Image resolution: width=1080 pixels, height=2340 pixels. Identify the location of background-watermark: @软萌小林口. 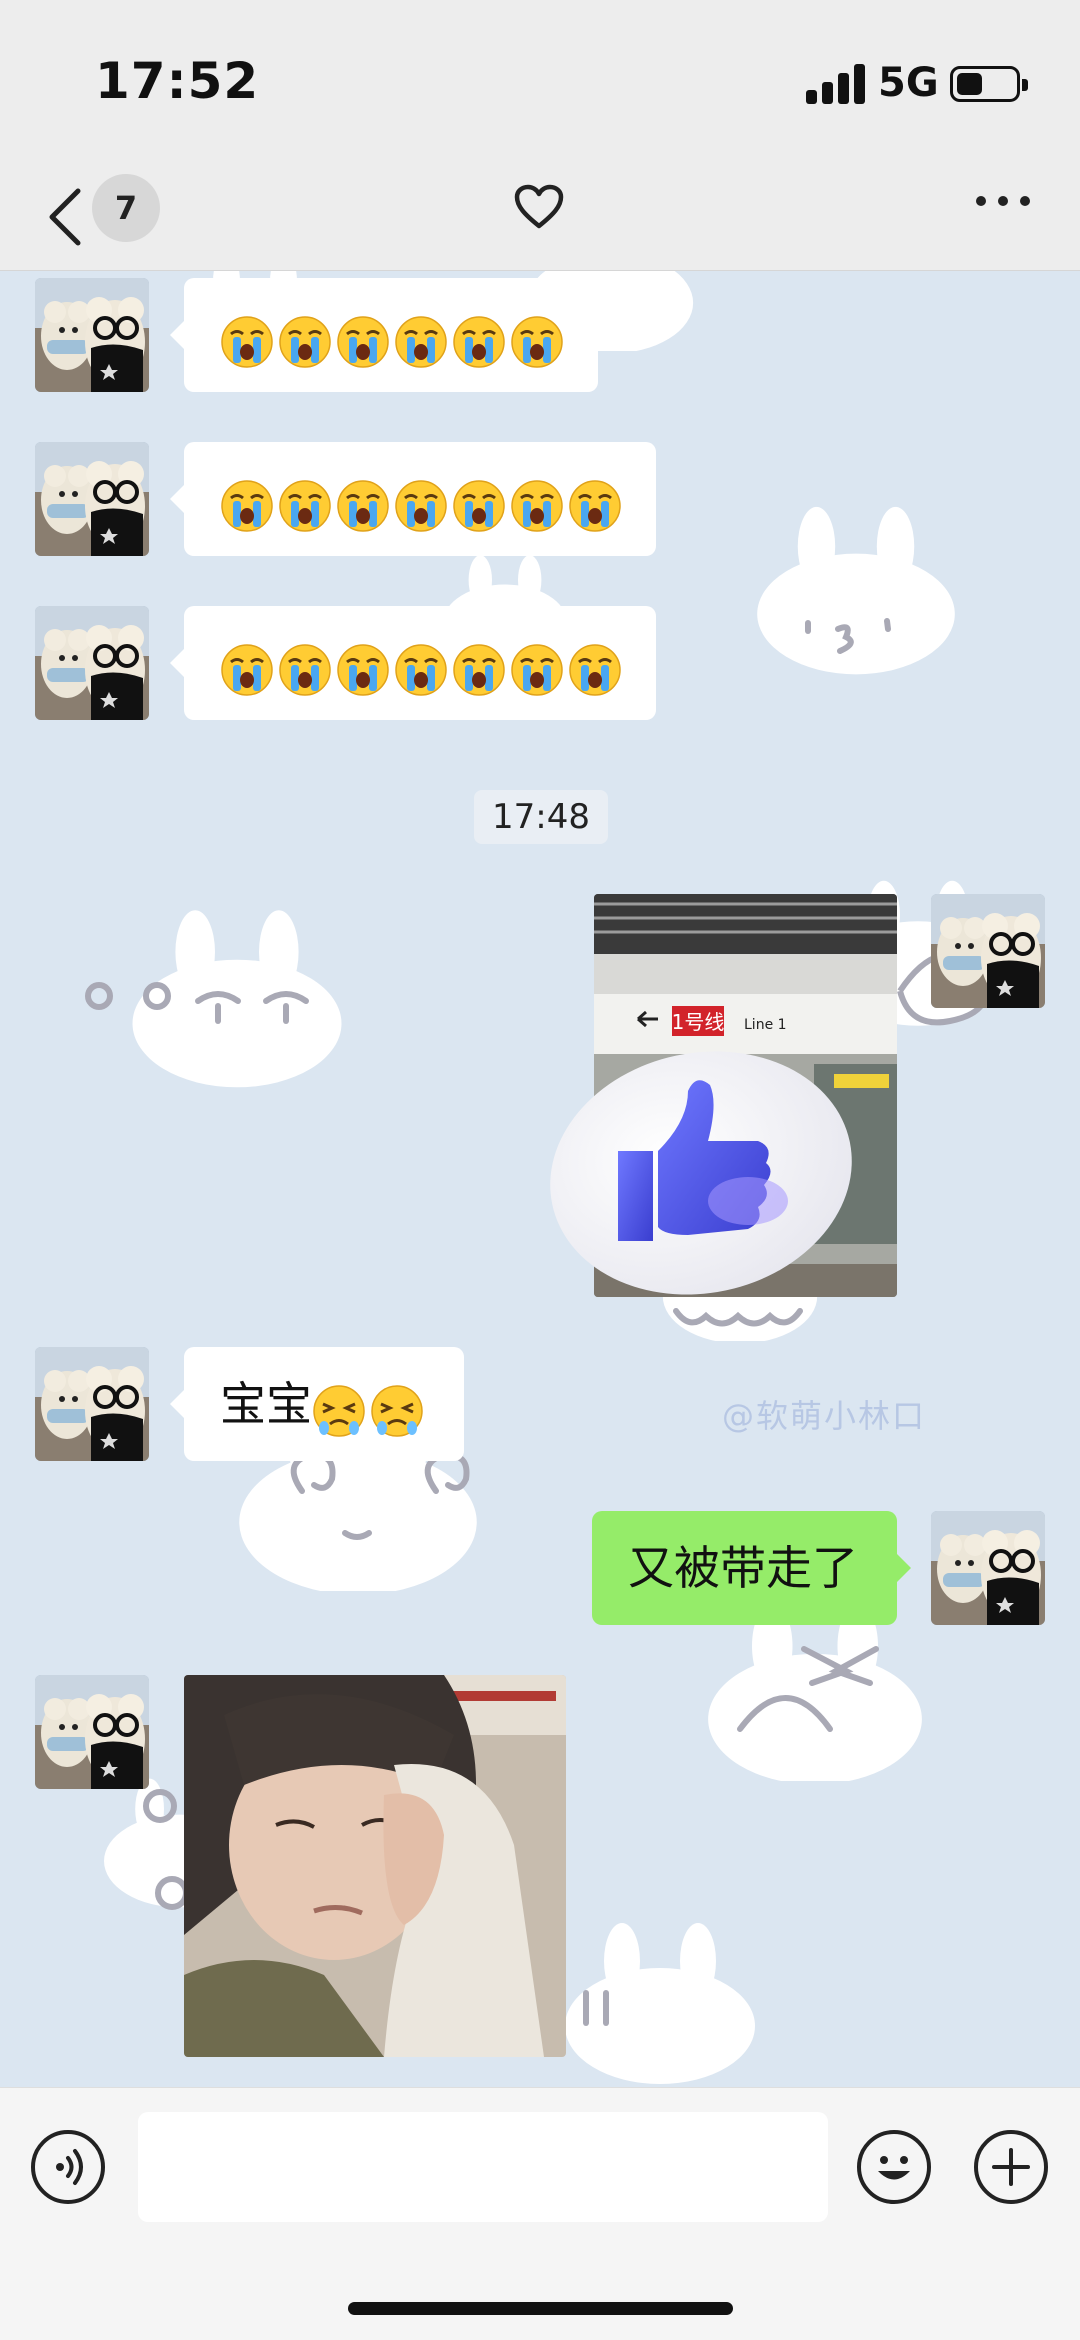
(824, 1416).